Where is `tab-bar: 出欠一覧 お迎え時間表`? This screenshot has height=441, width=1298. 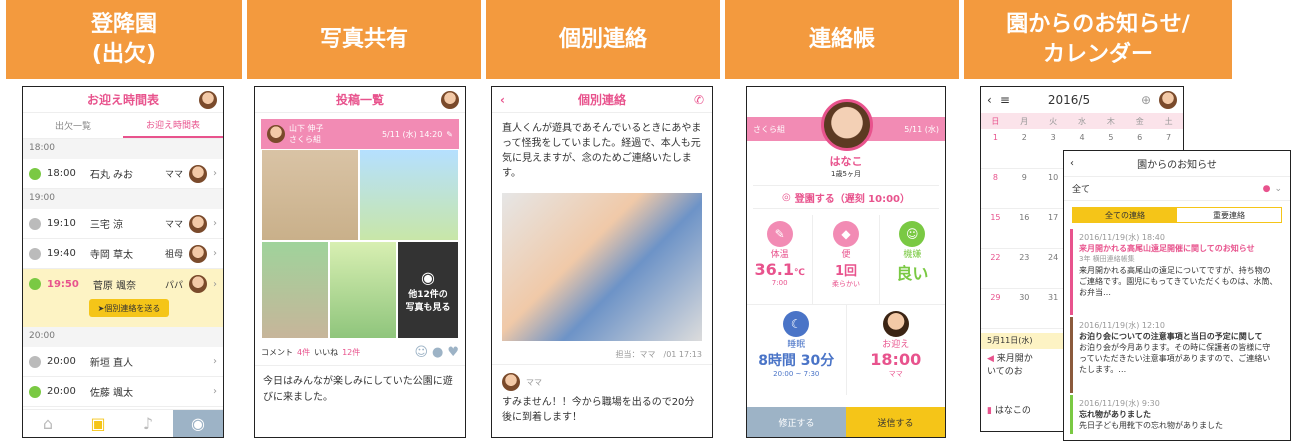
tab-bar: 出欠一覧 お迎え時間表 is located at coordinates (123, 126).